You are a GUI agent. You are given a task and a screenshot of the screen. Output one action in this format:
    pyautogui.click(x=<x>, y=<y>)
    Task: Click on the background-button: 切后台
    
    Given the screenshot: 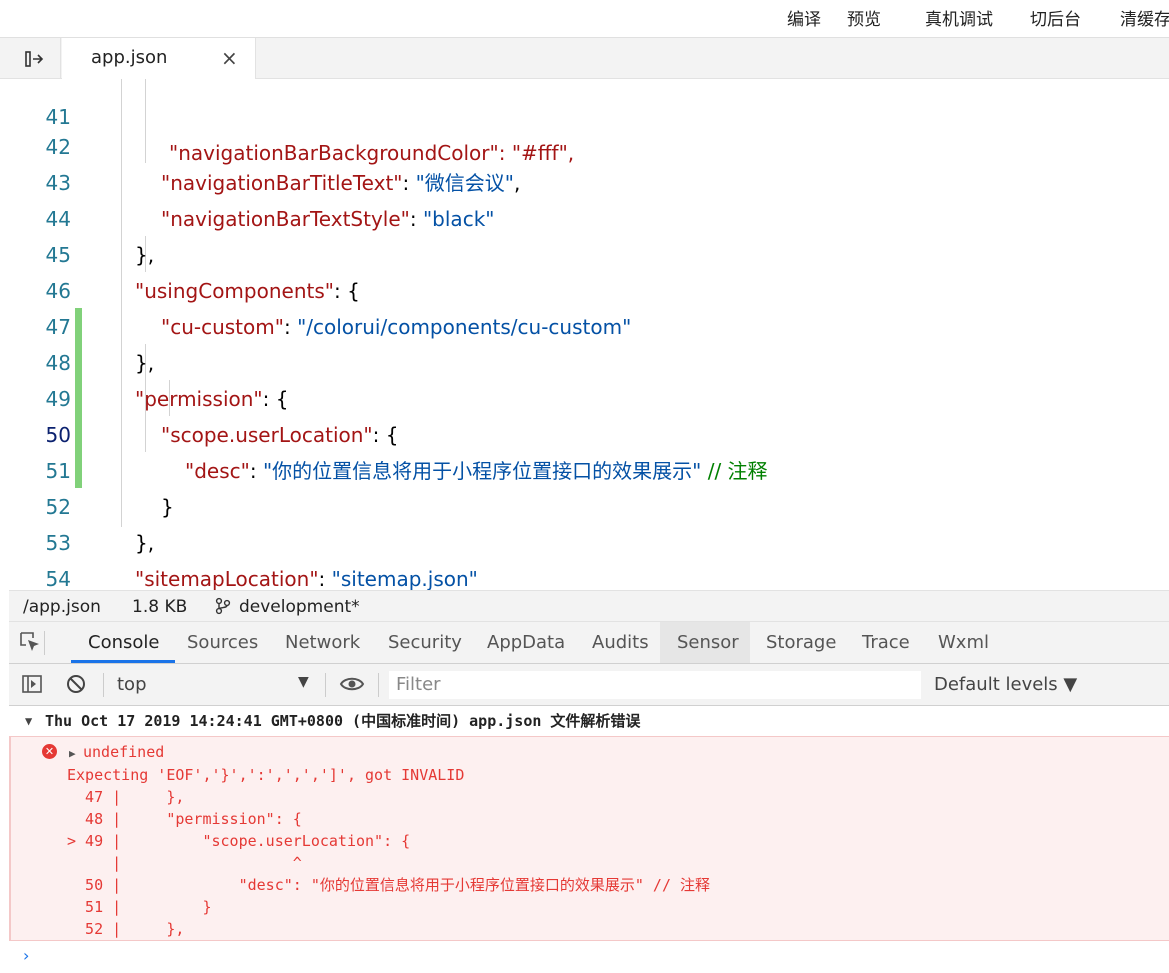 What is the action you would take?
    pyautogui.click(x=1055, y=17)
    